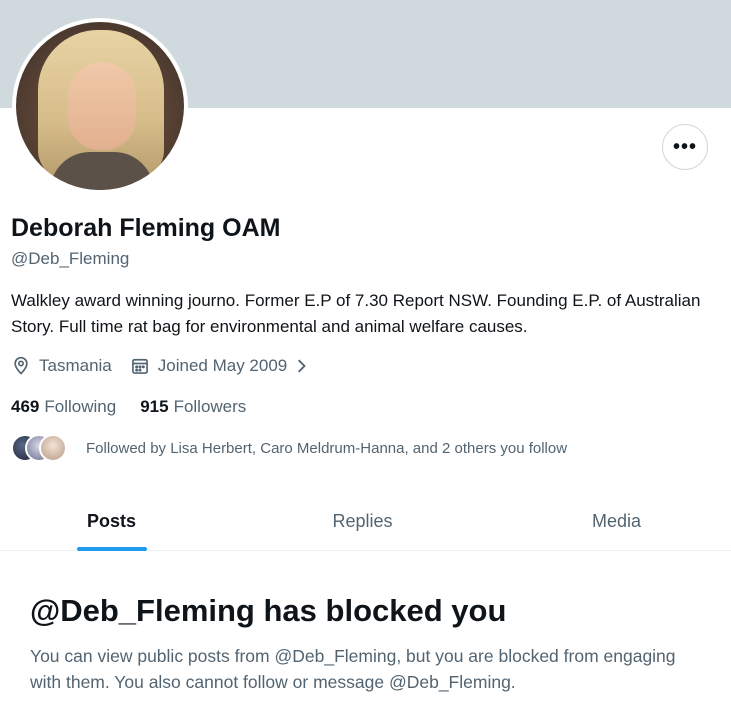 The height and width of the screenshot is (720, 731). I want to click on profile-display-name: Deborah Fleming OAM, so click(146, 228).